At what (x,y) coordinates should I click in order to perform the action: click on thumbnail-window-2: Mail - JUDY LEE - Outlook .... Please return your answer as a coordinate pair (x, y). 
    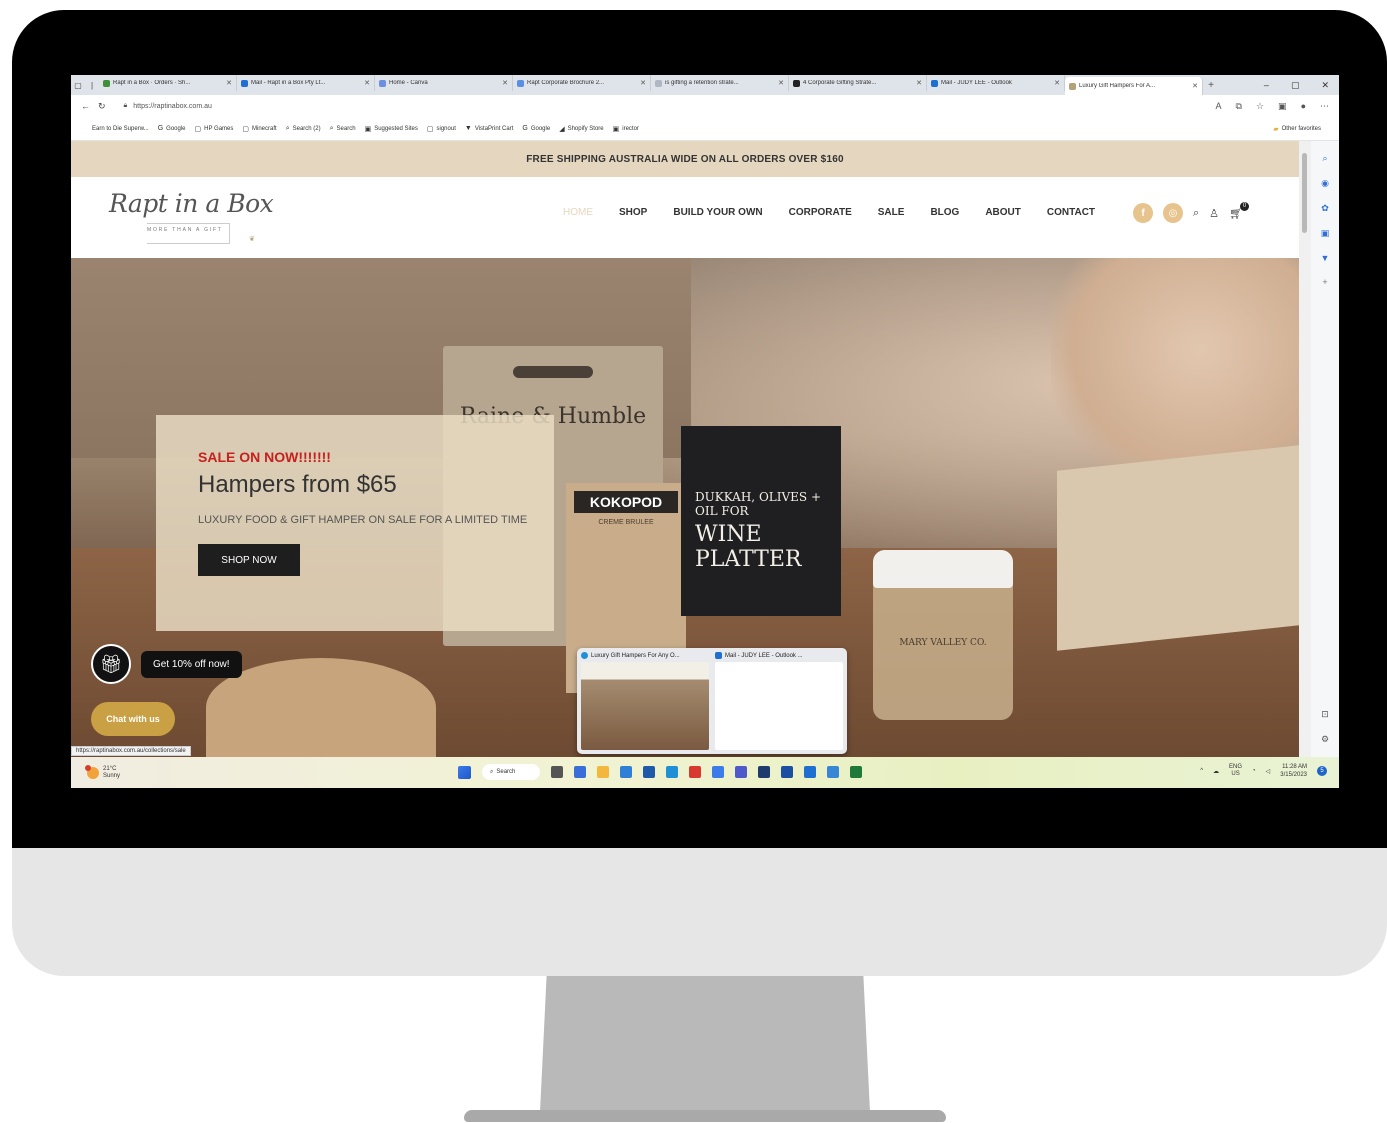
    Looking at the image, I should click on (779, 701).